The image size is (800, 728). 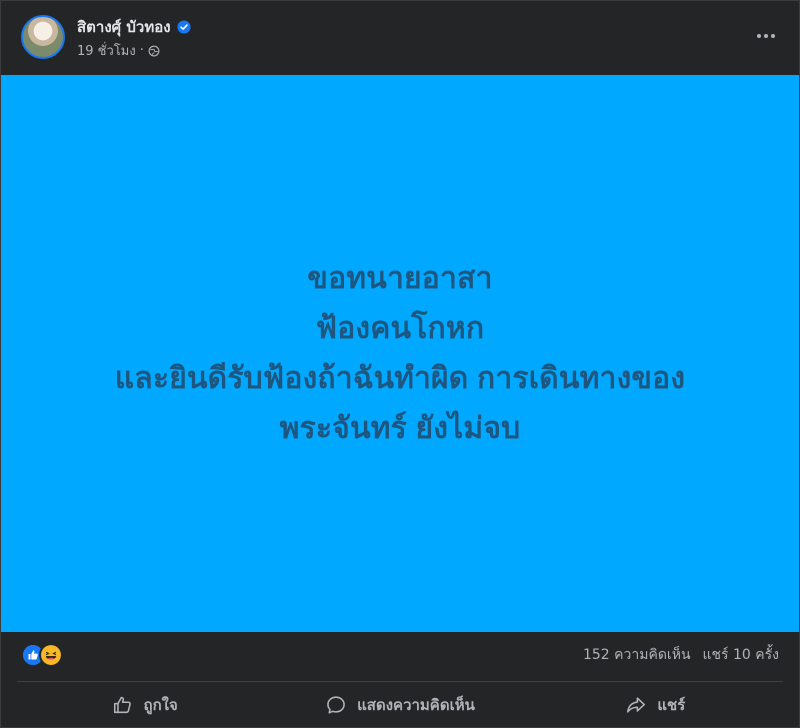 What do you see at coordinates (51, 655) in the screenshot?
I see `haha-reaction-icon` at bounding box center [51, 655].